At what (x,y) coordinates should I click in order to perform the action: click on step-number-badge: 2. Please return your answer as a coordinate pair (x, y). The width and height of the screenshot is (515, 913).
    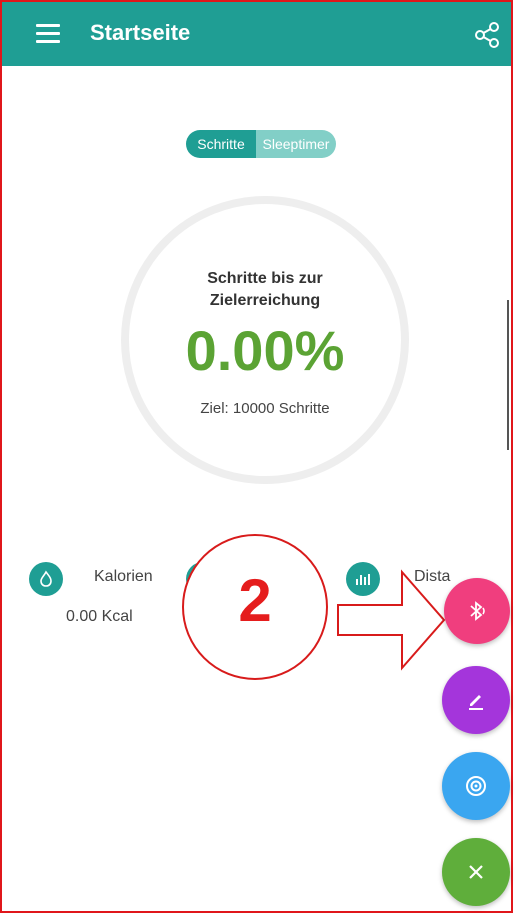
    Looking at the image, I should click on (255, 607).